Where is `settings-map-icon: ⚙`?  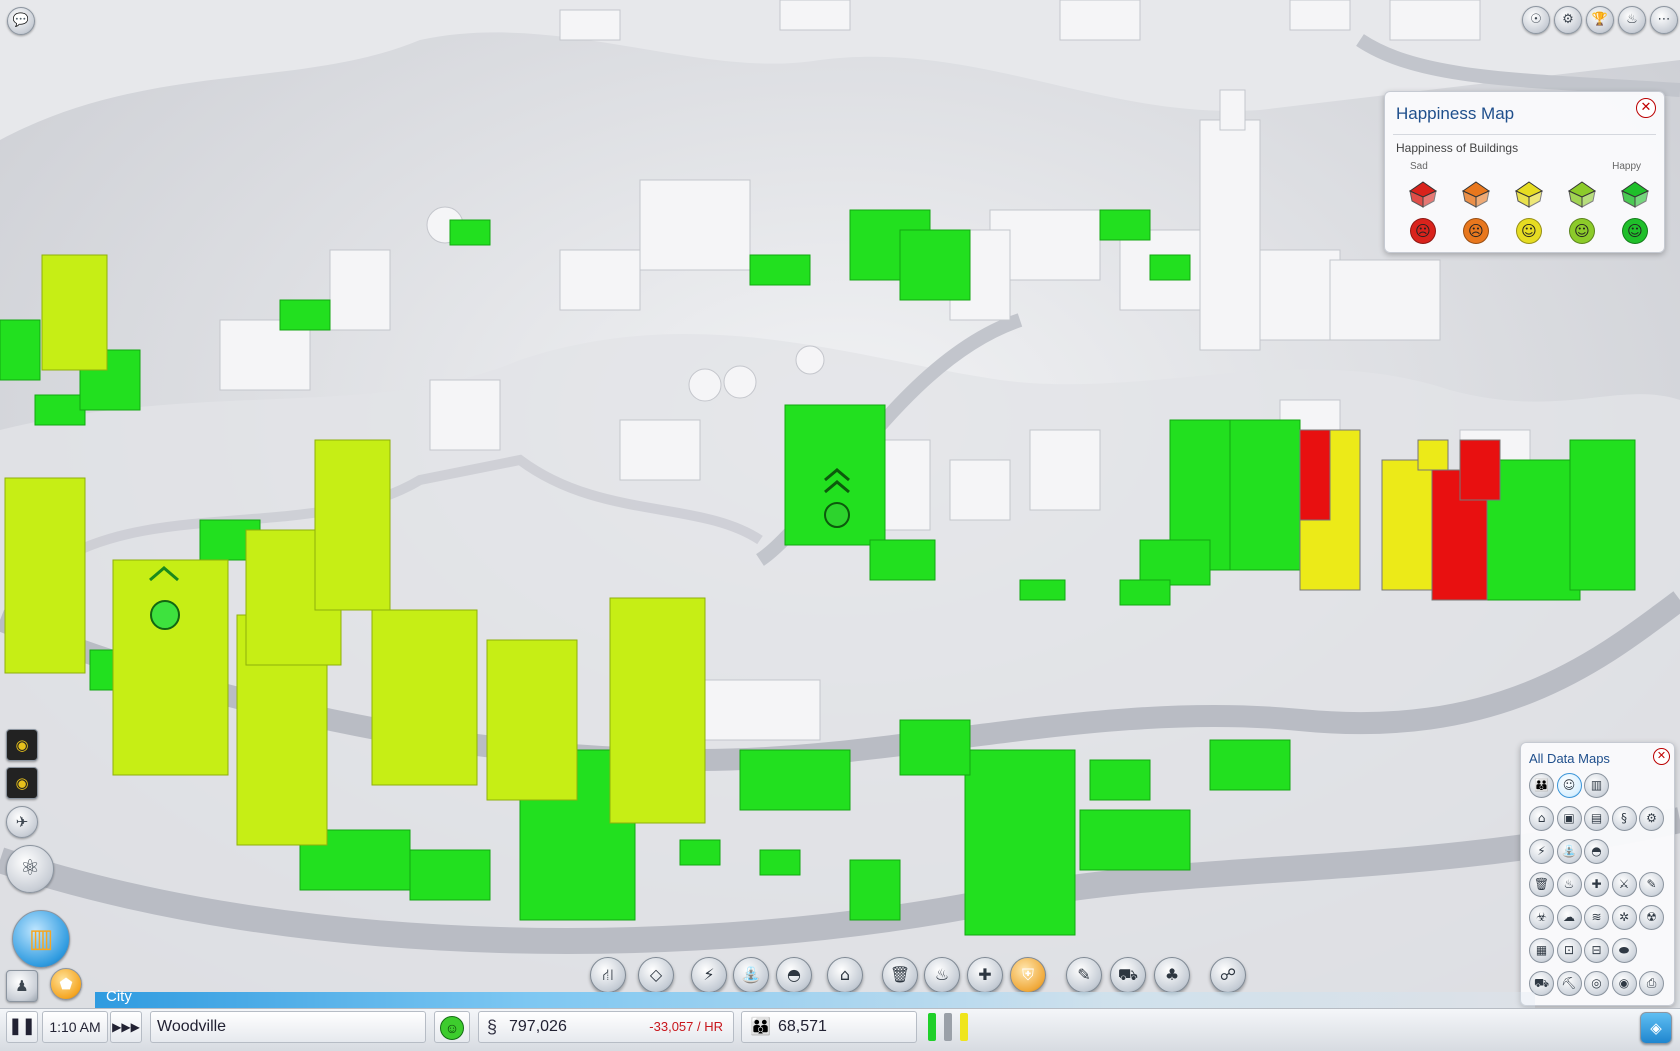
settings-map-icon: ⚙ is located at coordinates (1651, 818).